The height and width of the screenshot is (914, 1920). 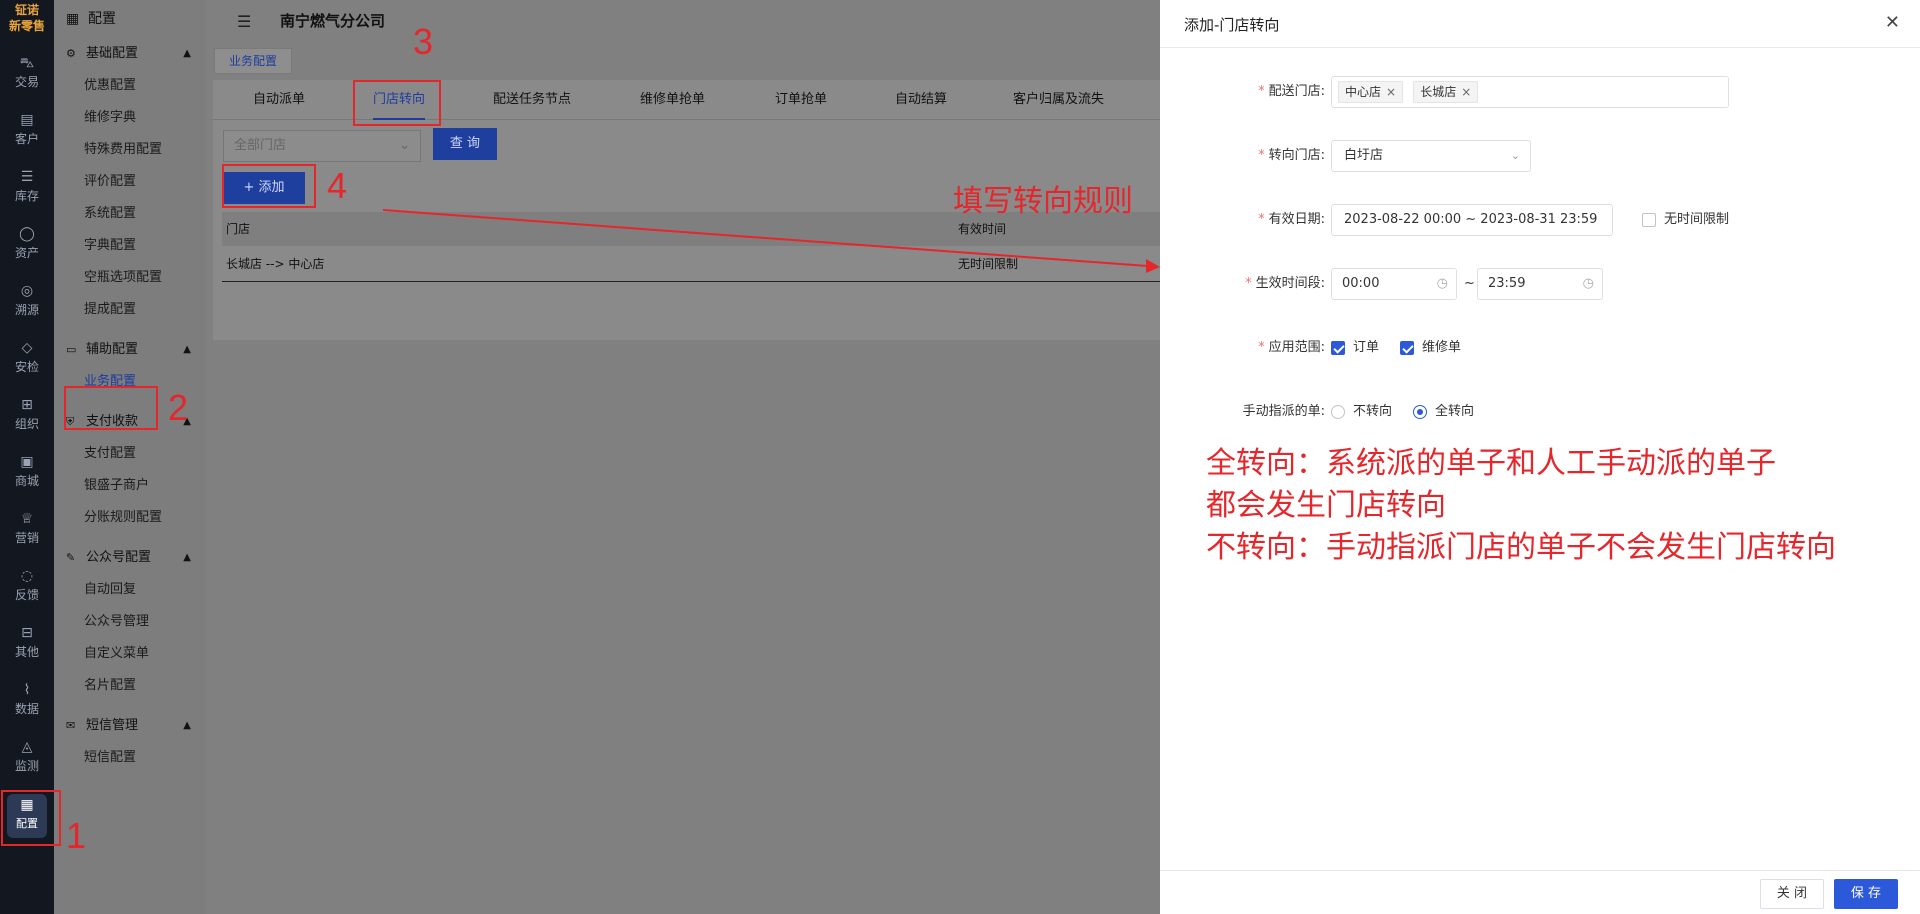 I want to click on close-button: 关 闭, so click(x=1792, y=894).